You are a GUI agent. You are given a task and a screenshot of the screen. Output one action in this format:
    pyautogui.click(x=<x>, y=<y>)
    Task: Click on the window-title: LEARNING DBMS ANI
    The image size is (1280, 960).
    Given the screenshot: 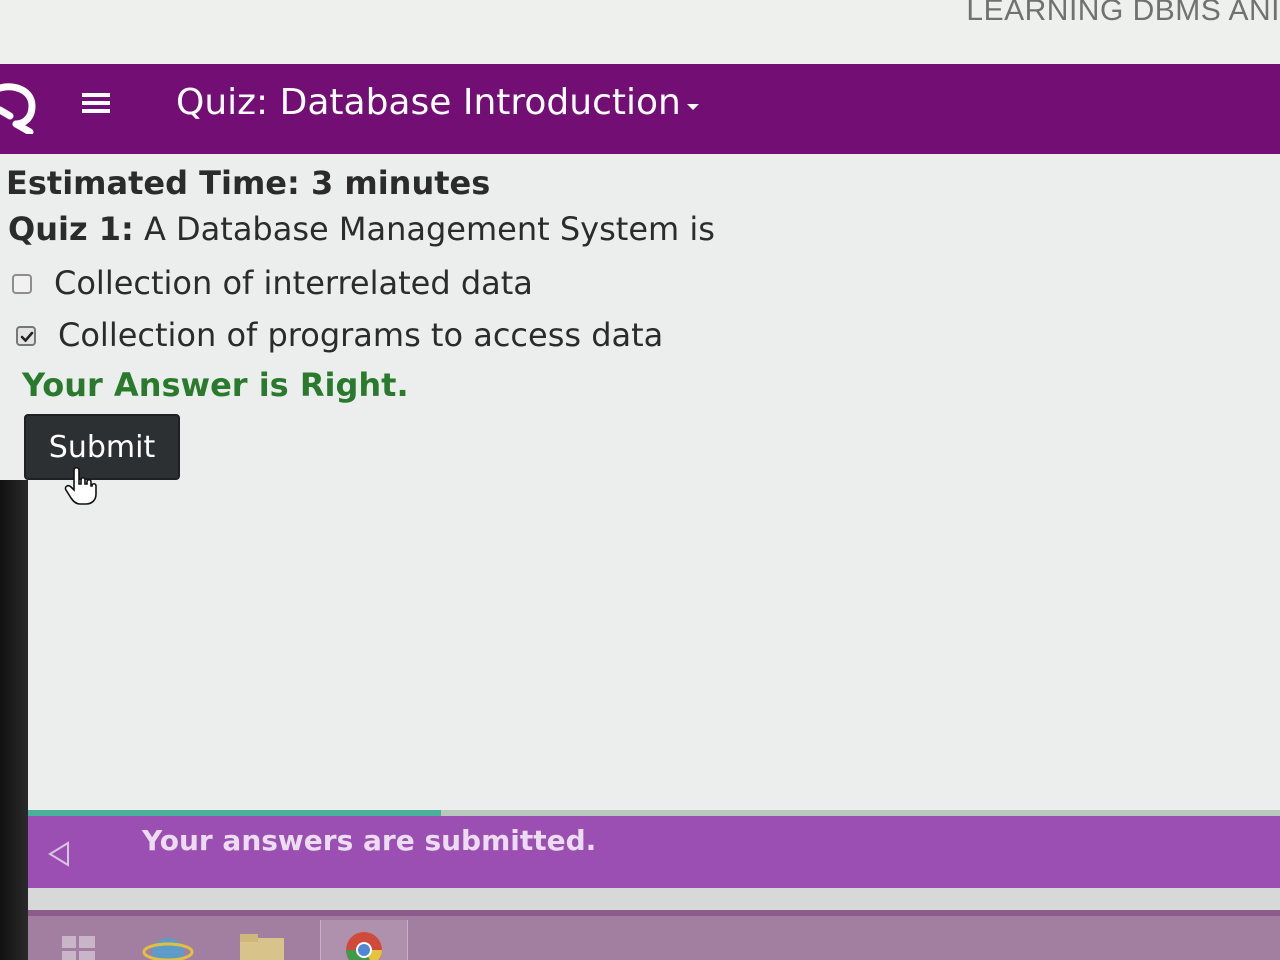 What is the action you would take?
    pyautogui.click(x=1123, y=13)
    